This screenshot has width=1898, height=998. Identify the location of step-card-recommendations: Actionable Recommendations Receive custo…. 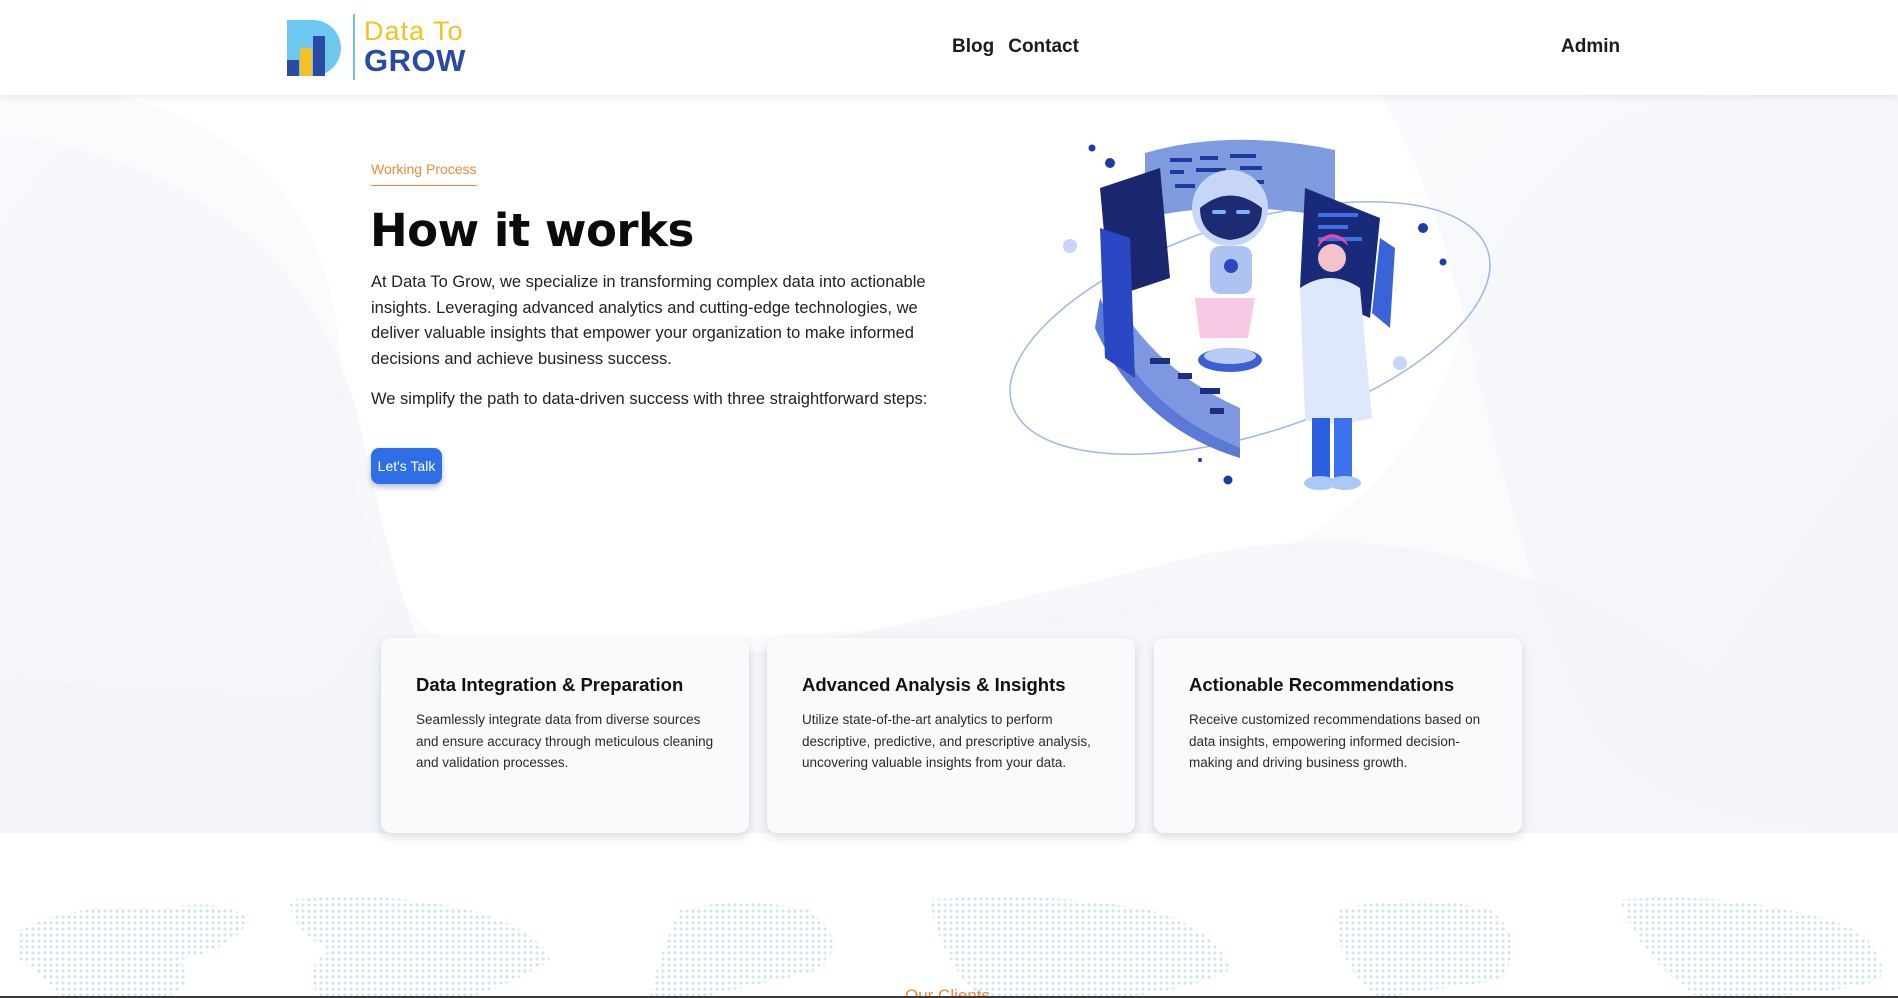
(1338, 735).